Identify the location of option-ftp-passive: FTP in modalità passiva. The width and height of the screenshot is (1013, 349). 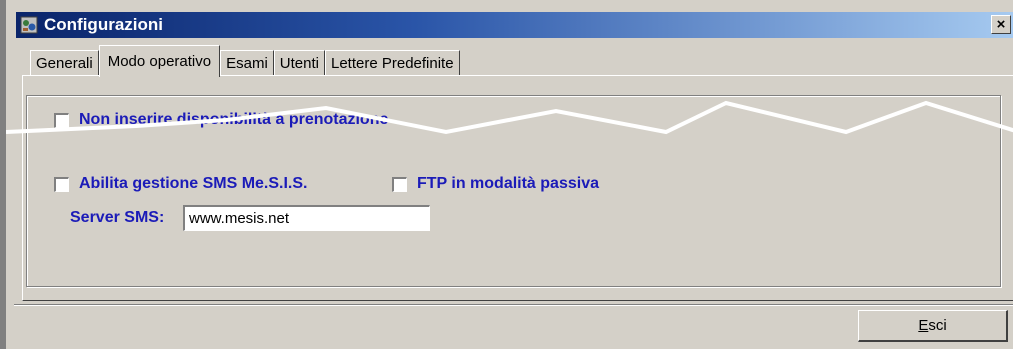
(495, 184).